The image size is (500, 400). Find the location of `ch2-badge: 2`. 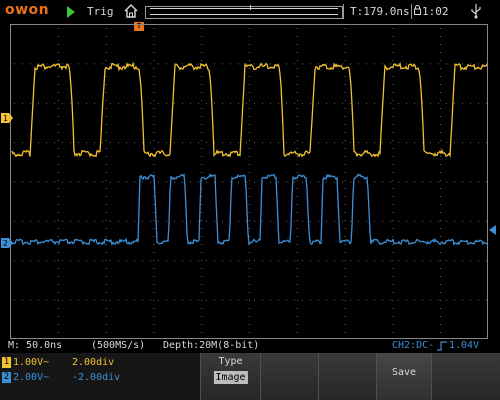

ch2-badge: 2 is located at coordinates (6, 377).